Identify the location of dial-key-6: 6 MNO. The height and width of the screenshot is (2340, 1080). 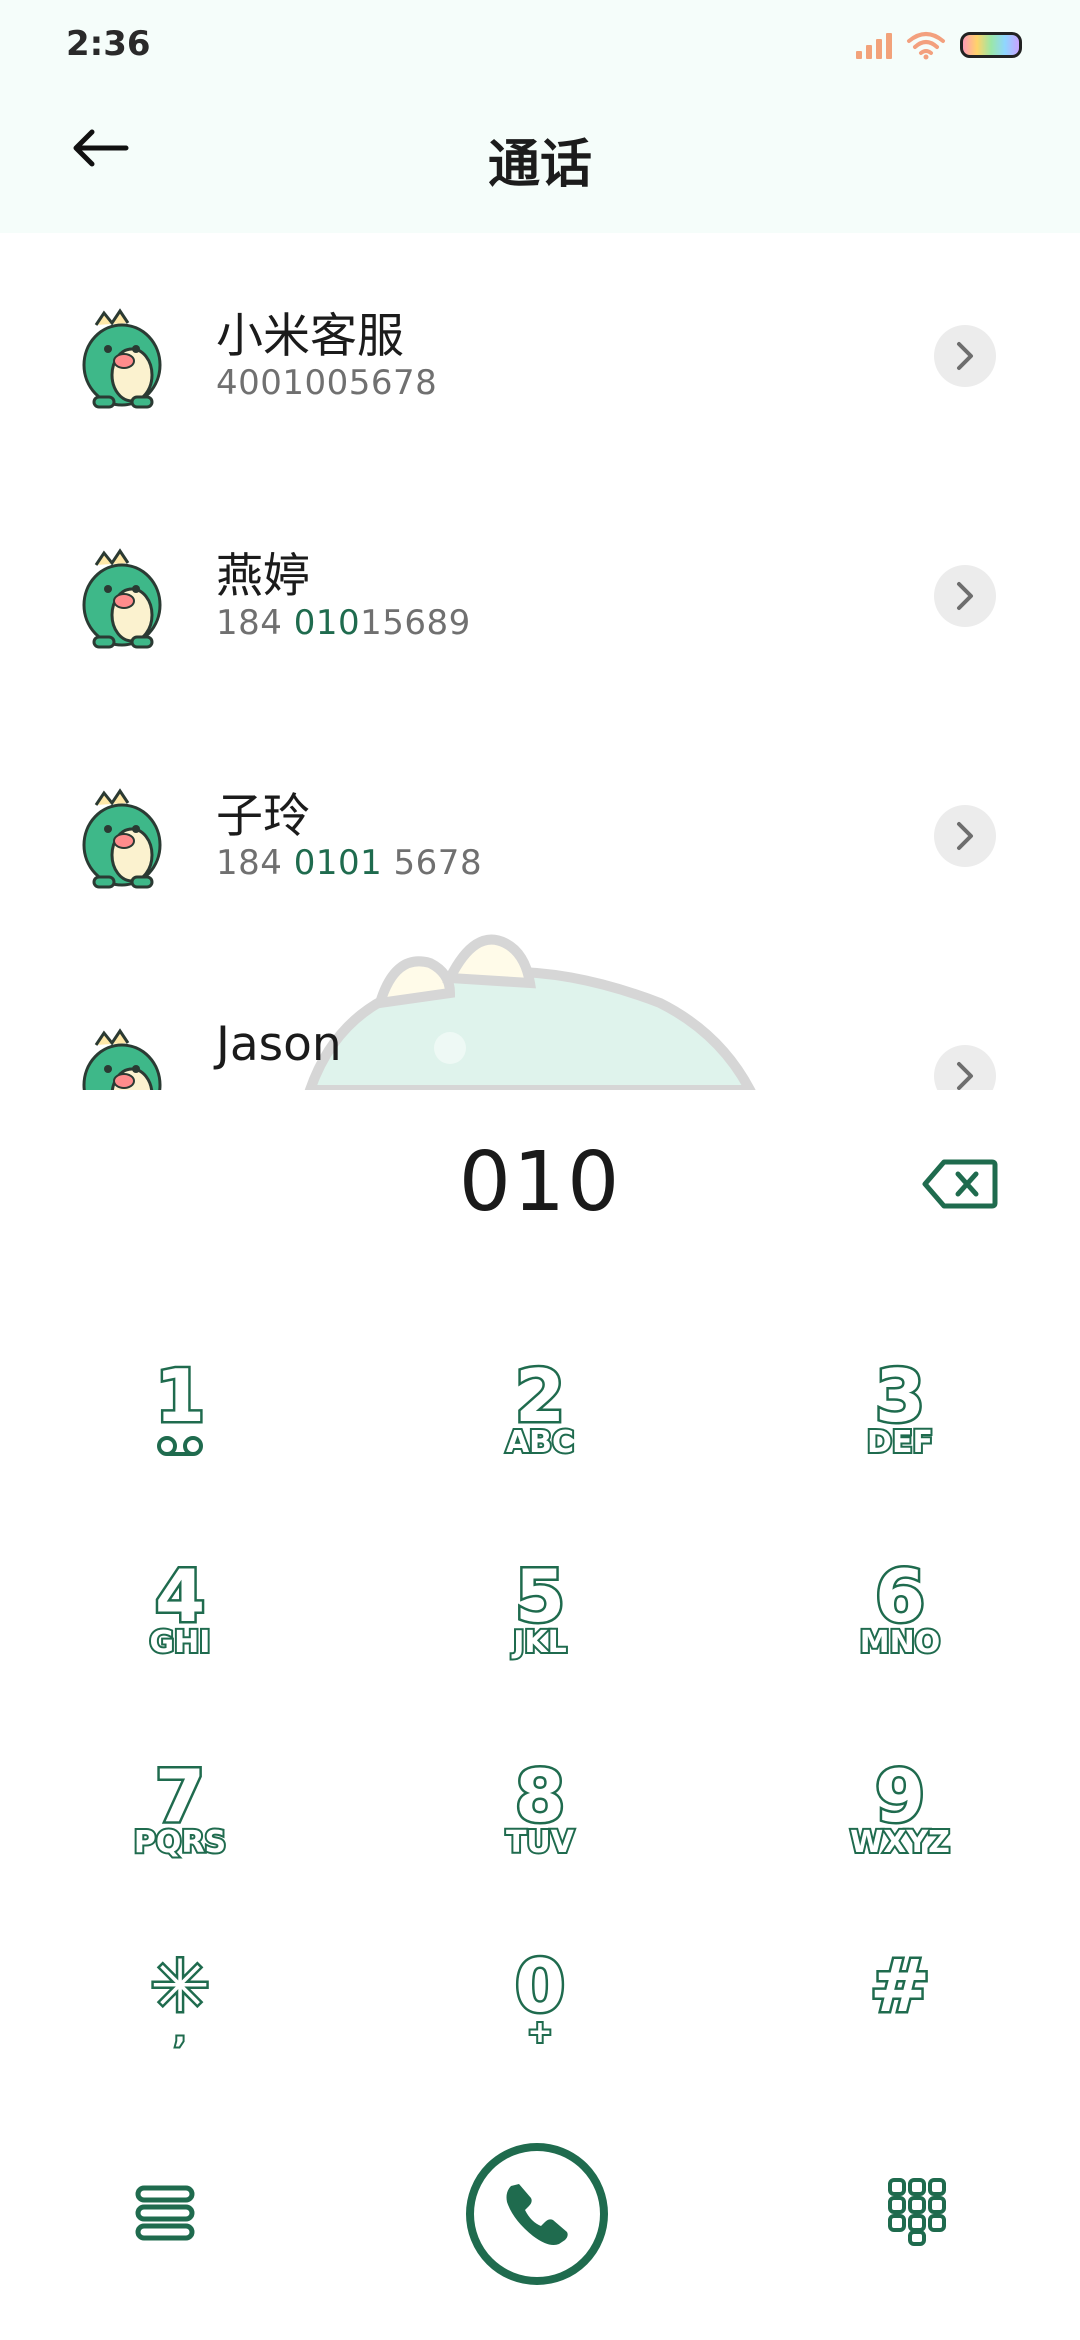
(900, 1634).